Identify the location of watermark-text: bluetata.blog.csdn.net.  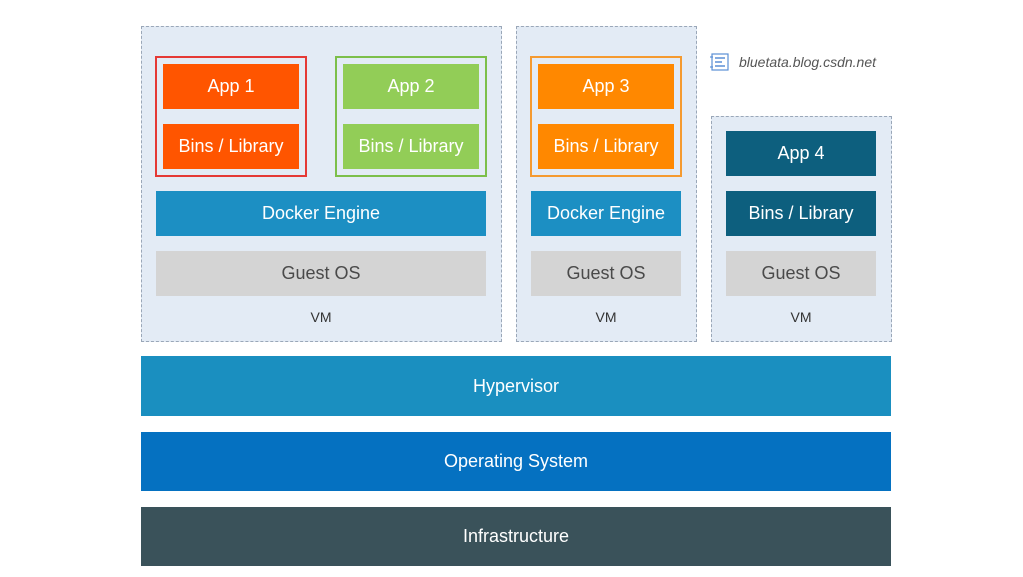
(807, 62).